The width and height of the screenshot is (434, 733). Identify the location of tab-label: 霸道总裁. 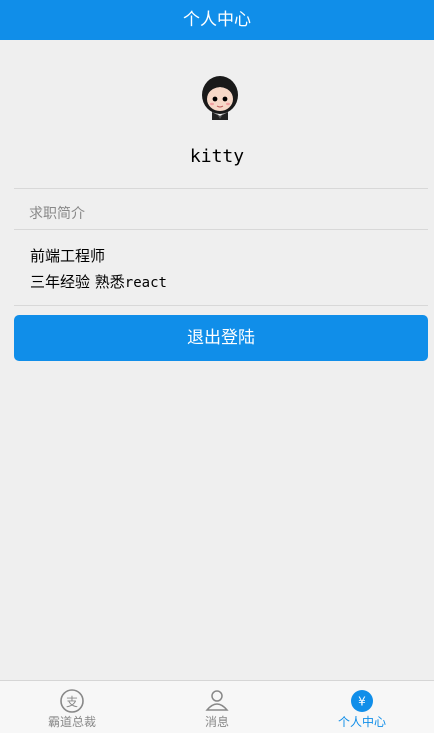
(71, 722).